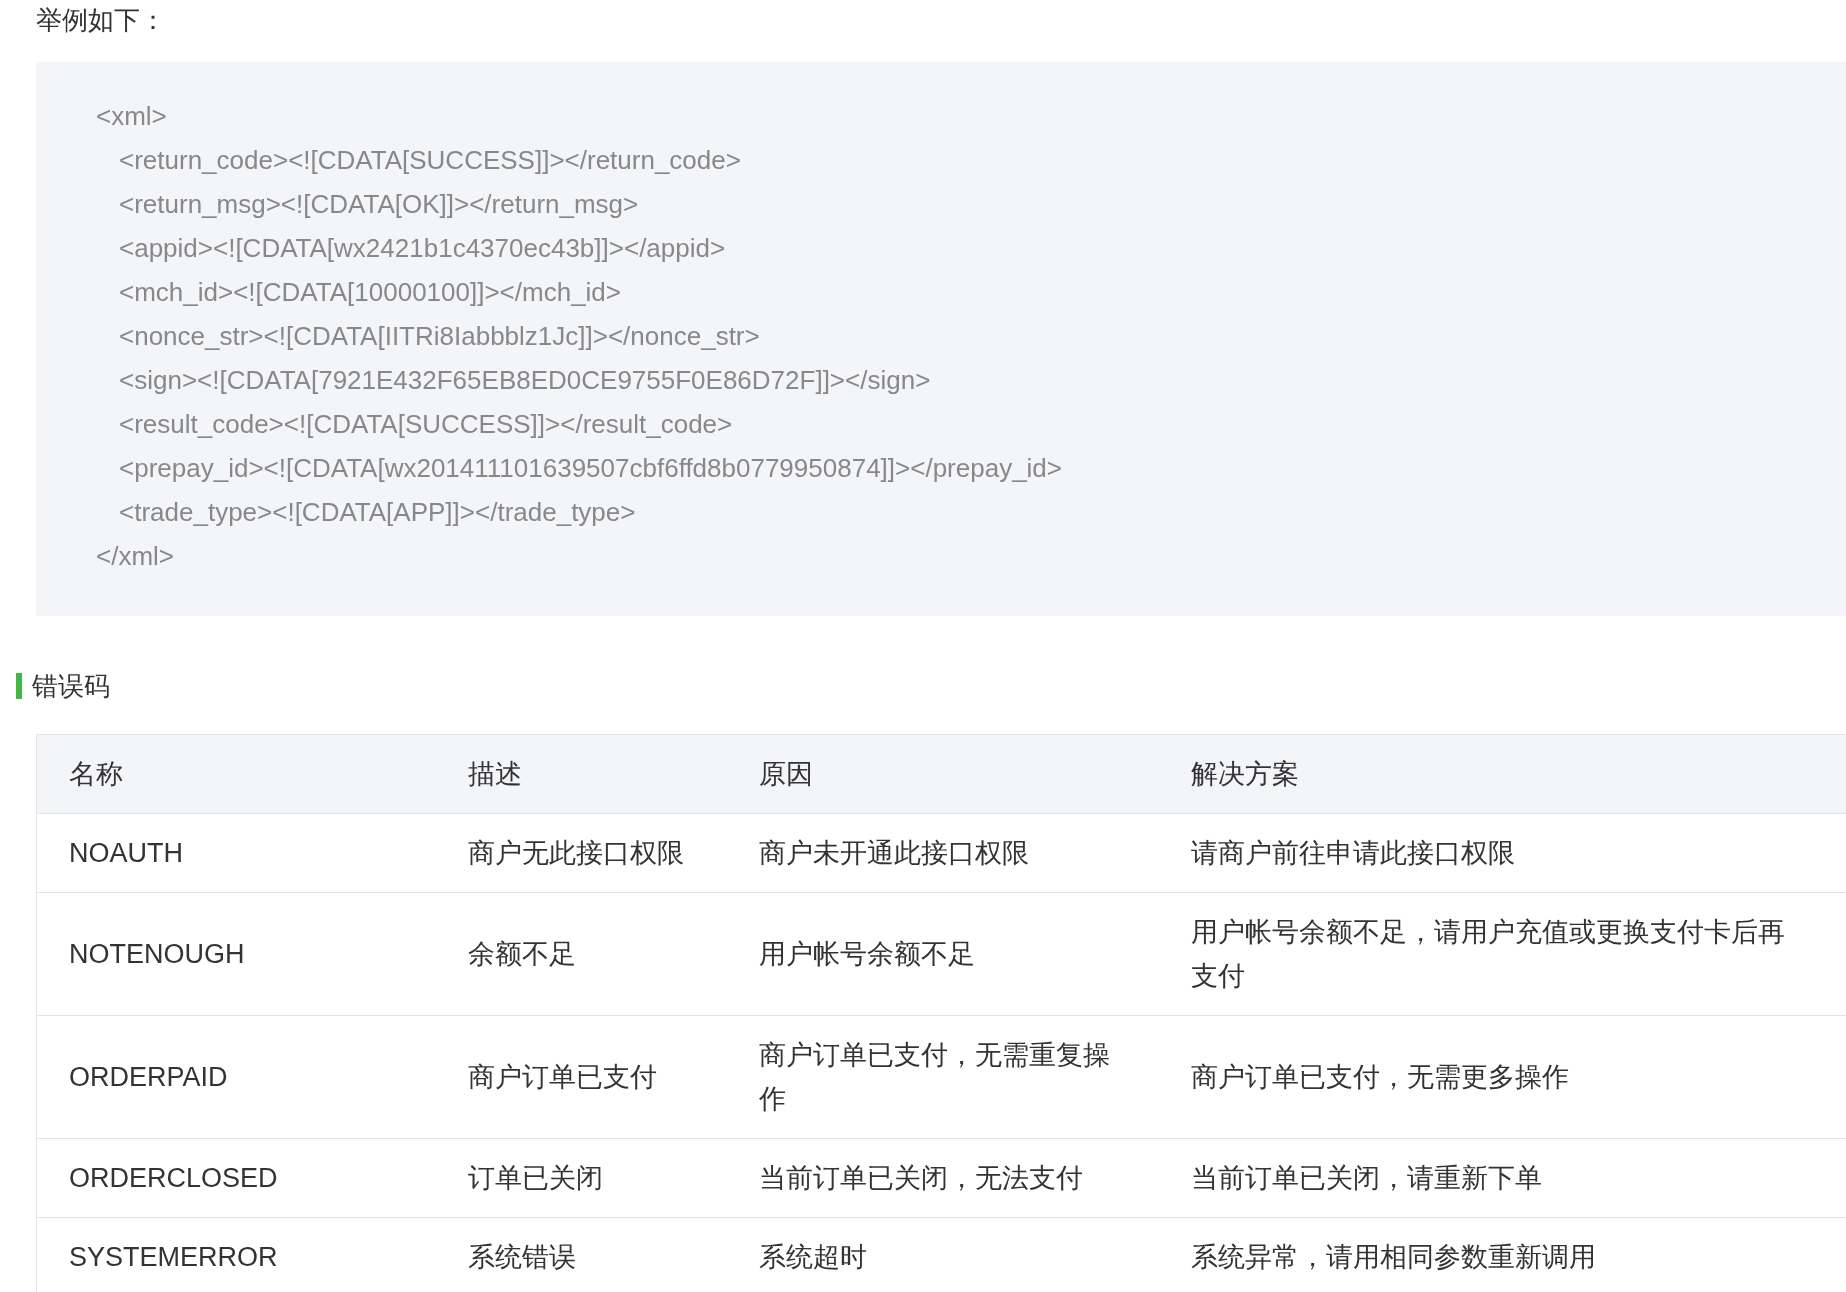 Image resolution: width=1846 pixels, height=1292 pixels. I want to click on intro-text: 举例如下：, so click(101, 20).